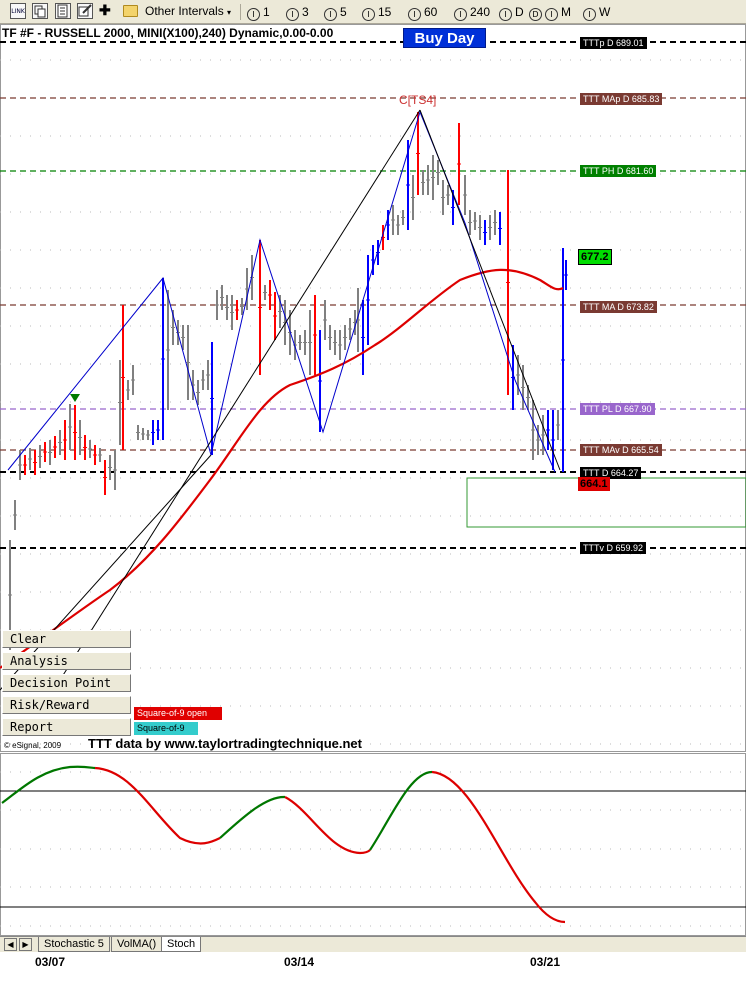 The image size is (746, 987). What do you see at coordinates (422, 12) in the screenshot?
I see `interval-60-button: I 60` at bounding box center [422, 12].